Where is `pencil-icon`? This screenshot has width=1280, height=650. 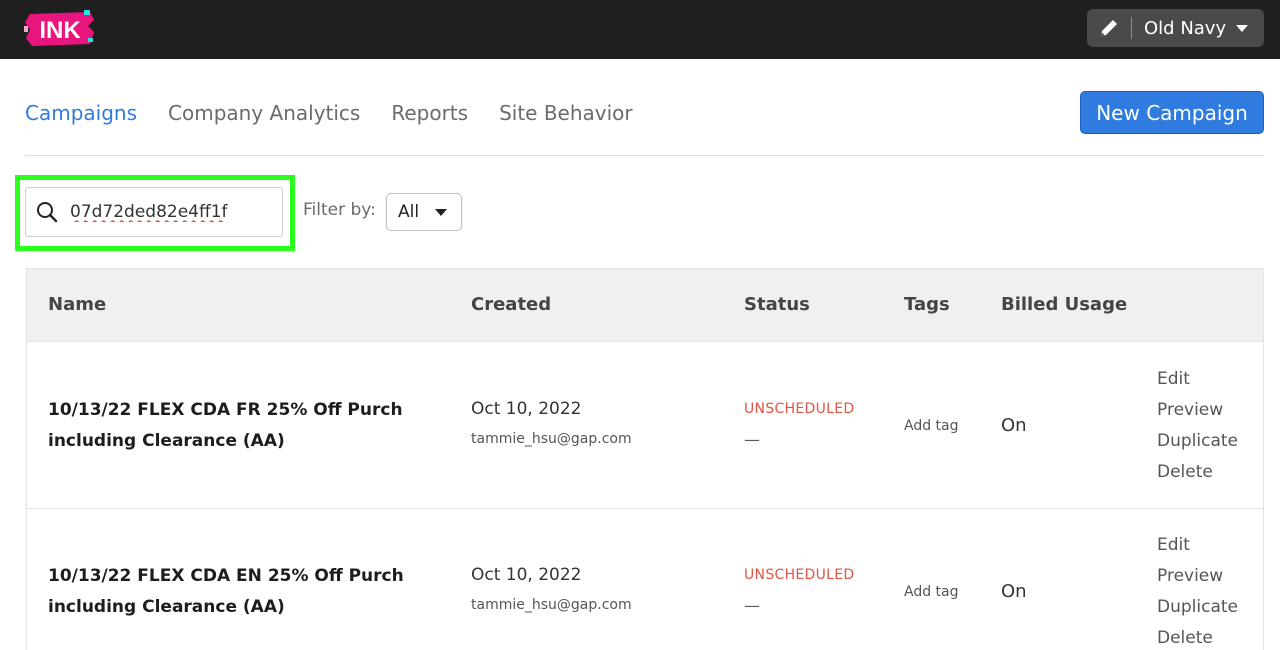 pencil-icon is located at coordinates (1109, 28).